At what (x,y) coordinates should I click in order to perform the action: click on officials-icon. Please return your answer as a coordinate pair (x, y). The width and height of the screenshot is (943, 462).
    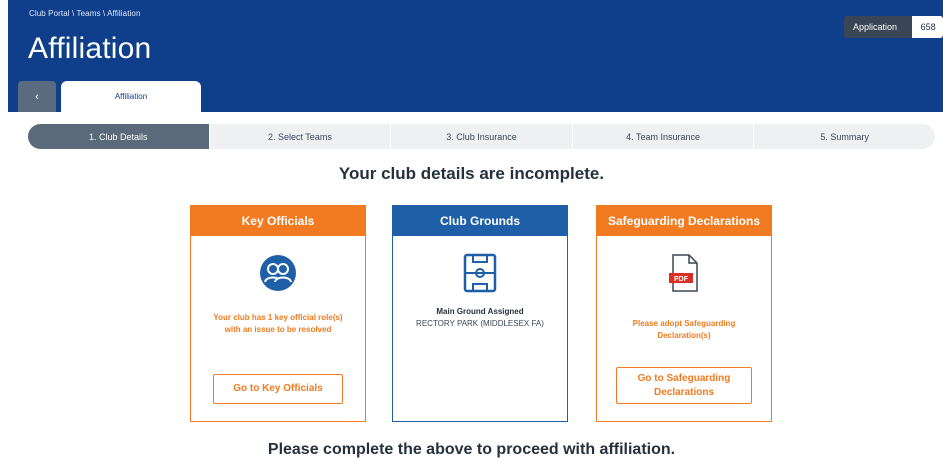
    Looking at the image, I should click on (278, 275).